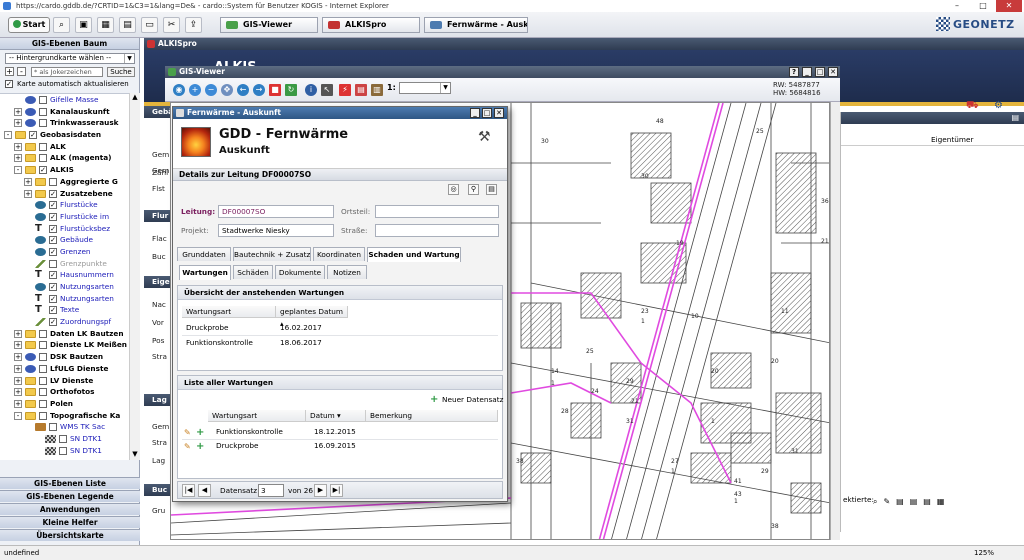  I want to click on tree-item: - Topografische Ka, so click(70, 416).